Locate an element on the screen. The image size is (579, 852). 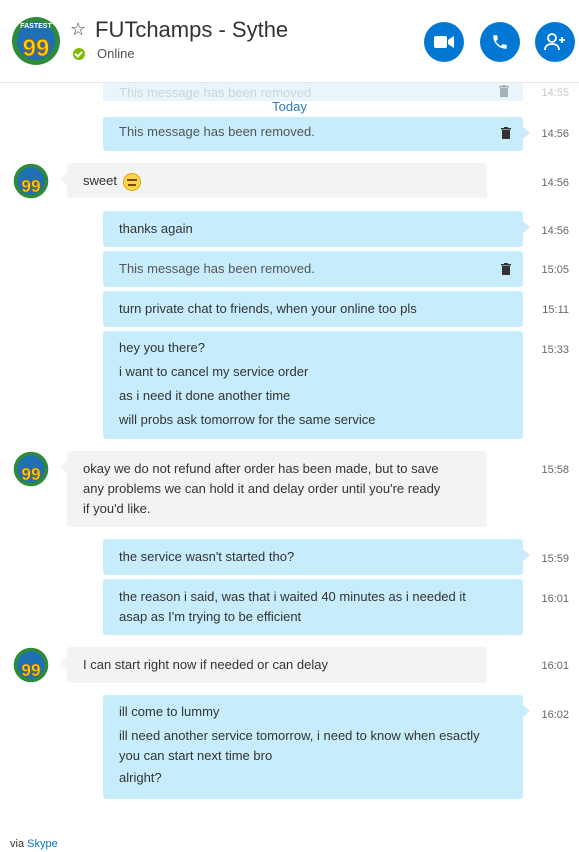
message-line: as i need it done another time is located at coordinates (205, 395).